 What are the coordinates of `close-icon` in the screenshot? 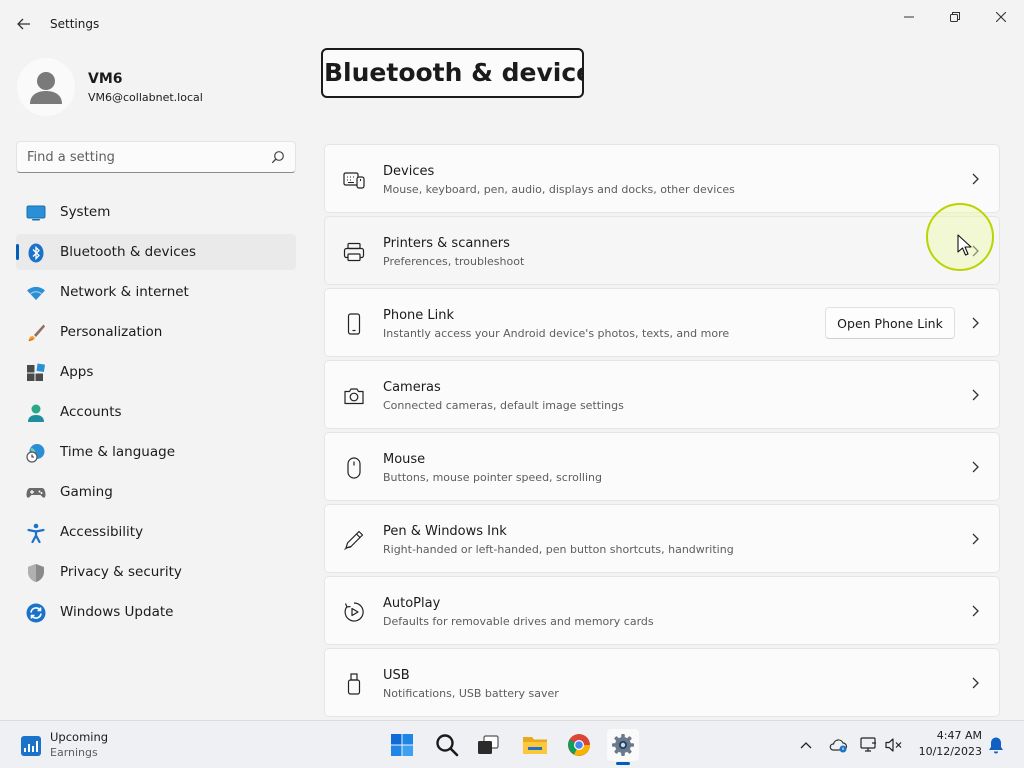 It's located at (1001, 17).